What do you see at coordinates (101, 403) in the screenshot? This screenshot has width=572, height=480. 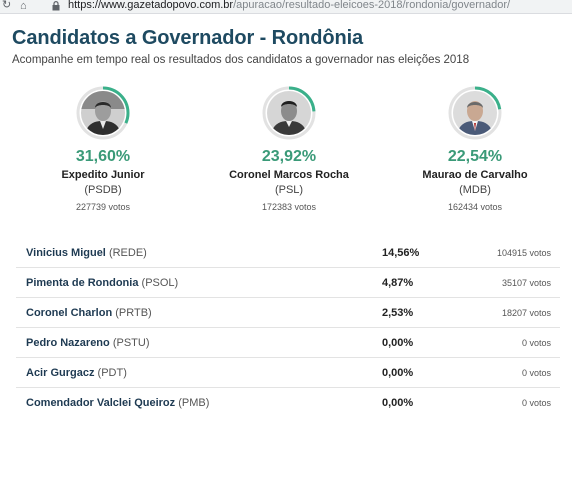 I see `candidate-name: Comendador Valclei Queiroz` at bounding box center [101, 403].